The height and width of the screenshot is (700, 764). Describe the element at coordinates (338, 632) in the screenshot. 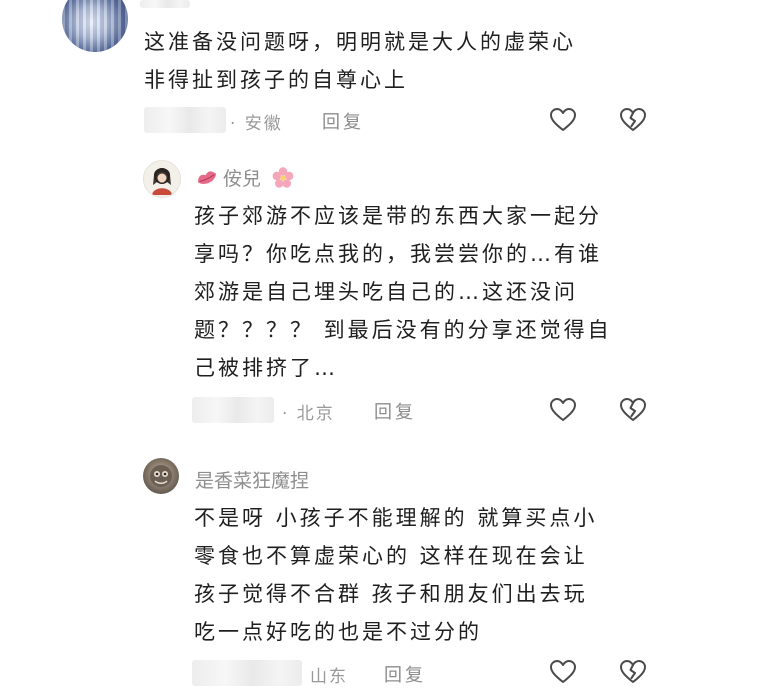

I see `comment-line: 吃一点好吃的也是不过分的` at that location.